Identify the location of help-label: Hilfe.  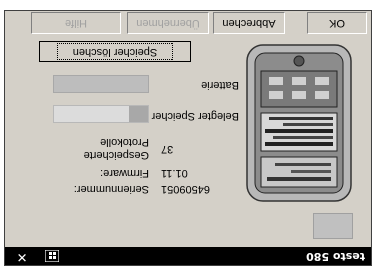
(76, 23).